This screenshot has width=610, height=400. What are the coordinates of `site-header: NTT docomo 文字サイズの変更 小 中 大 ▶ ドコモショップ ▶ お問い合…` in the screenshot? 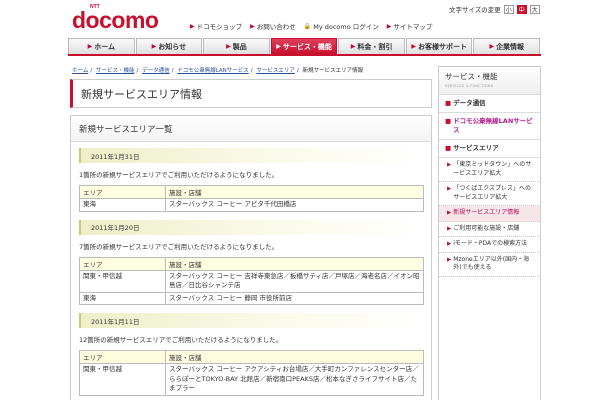 It's located at (305, 19).